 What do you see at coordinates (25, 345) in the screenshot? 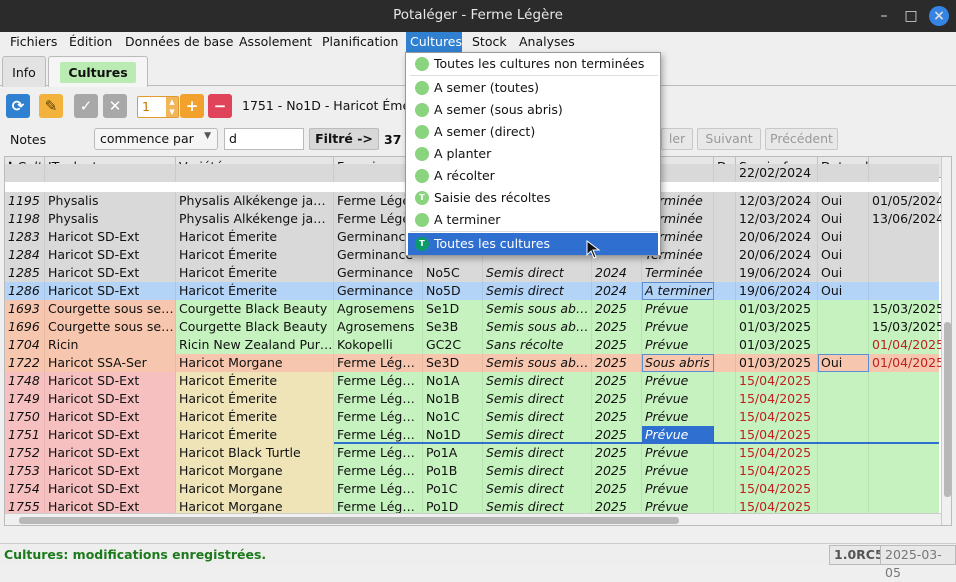
I see `col-cult-cell: 1704` at bounding box center [25, 345].